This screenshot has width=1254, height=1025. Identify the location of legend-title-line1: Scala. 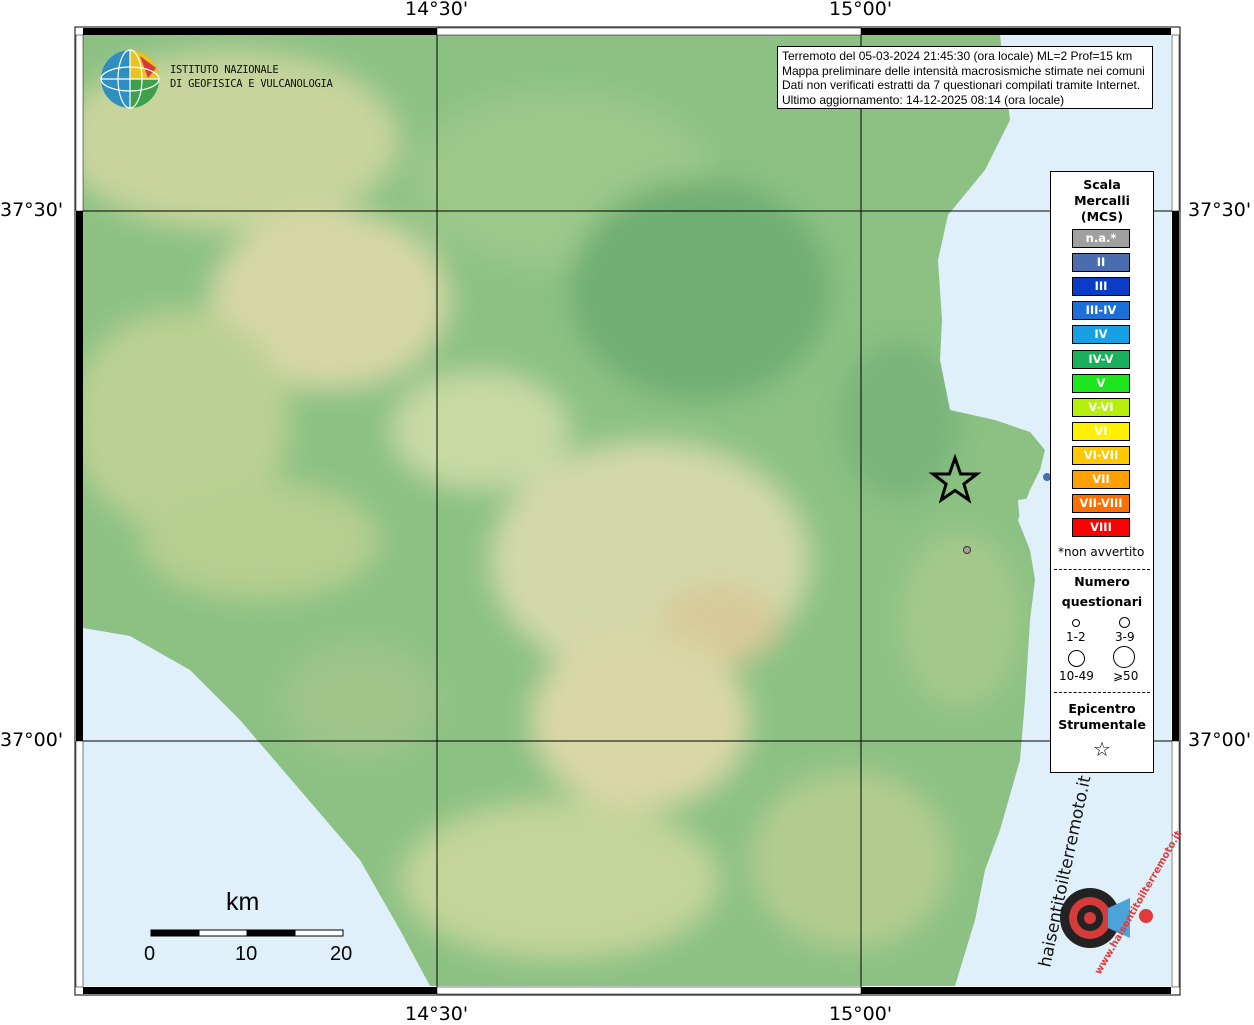
(1102, 184).